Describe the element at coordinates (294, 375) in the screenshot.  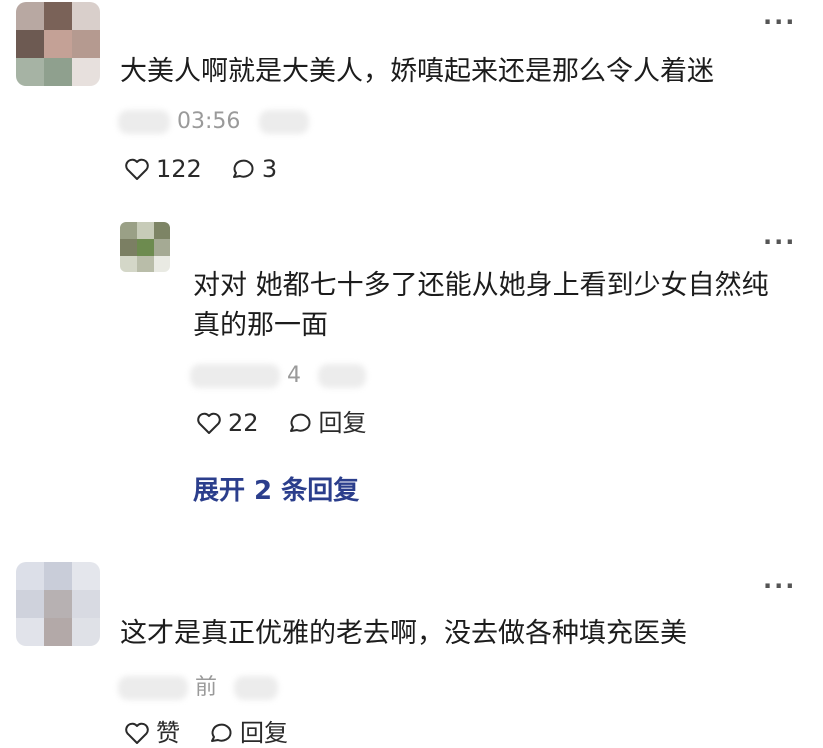
I see `reply-time: 4` at that location.